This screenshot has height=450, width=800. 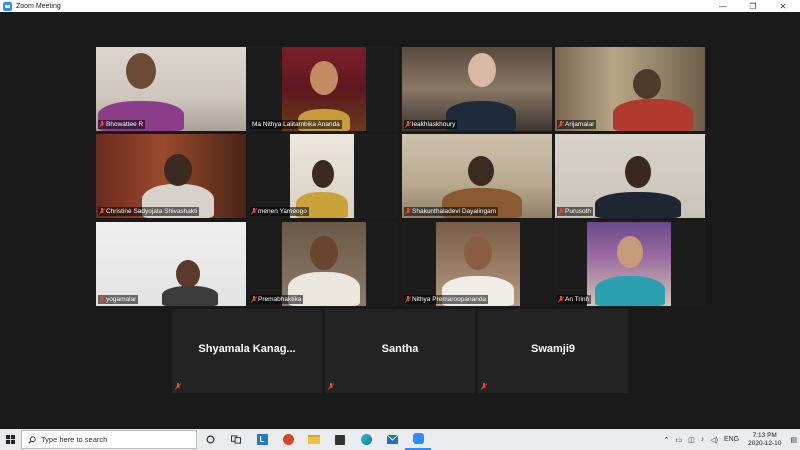 I want to click on edge-button, so click(x=366, y=439).